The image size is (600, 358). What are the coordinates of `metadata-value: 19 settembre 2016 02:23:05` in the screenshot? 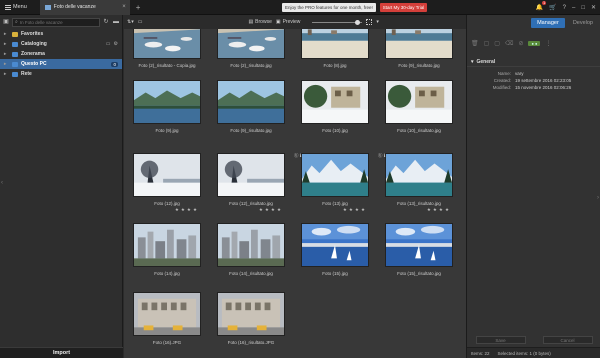 It's located at (543, 80).